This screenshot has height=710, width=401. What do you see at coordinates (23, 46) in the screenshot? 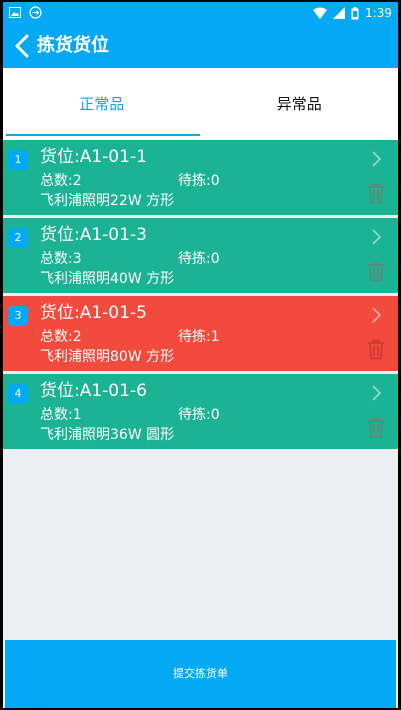
I see `back-arrow-icon` at bounding box center [23, 46].